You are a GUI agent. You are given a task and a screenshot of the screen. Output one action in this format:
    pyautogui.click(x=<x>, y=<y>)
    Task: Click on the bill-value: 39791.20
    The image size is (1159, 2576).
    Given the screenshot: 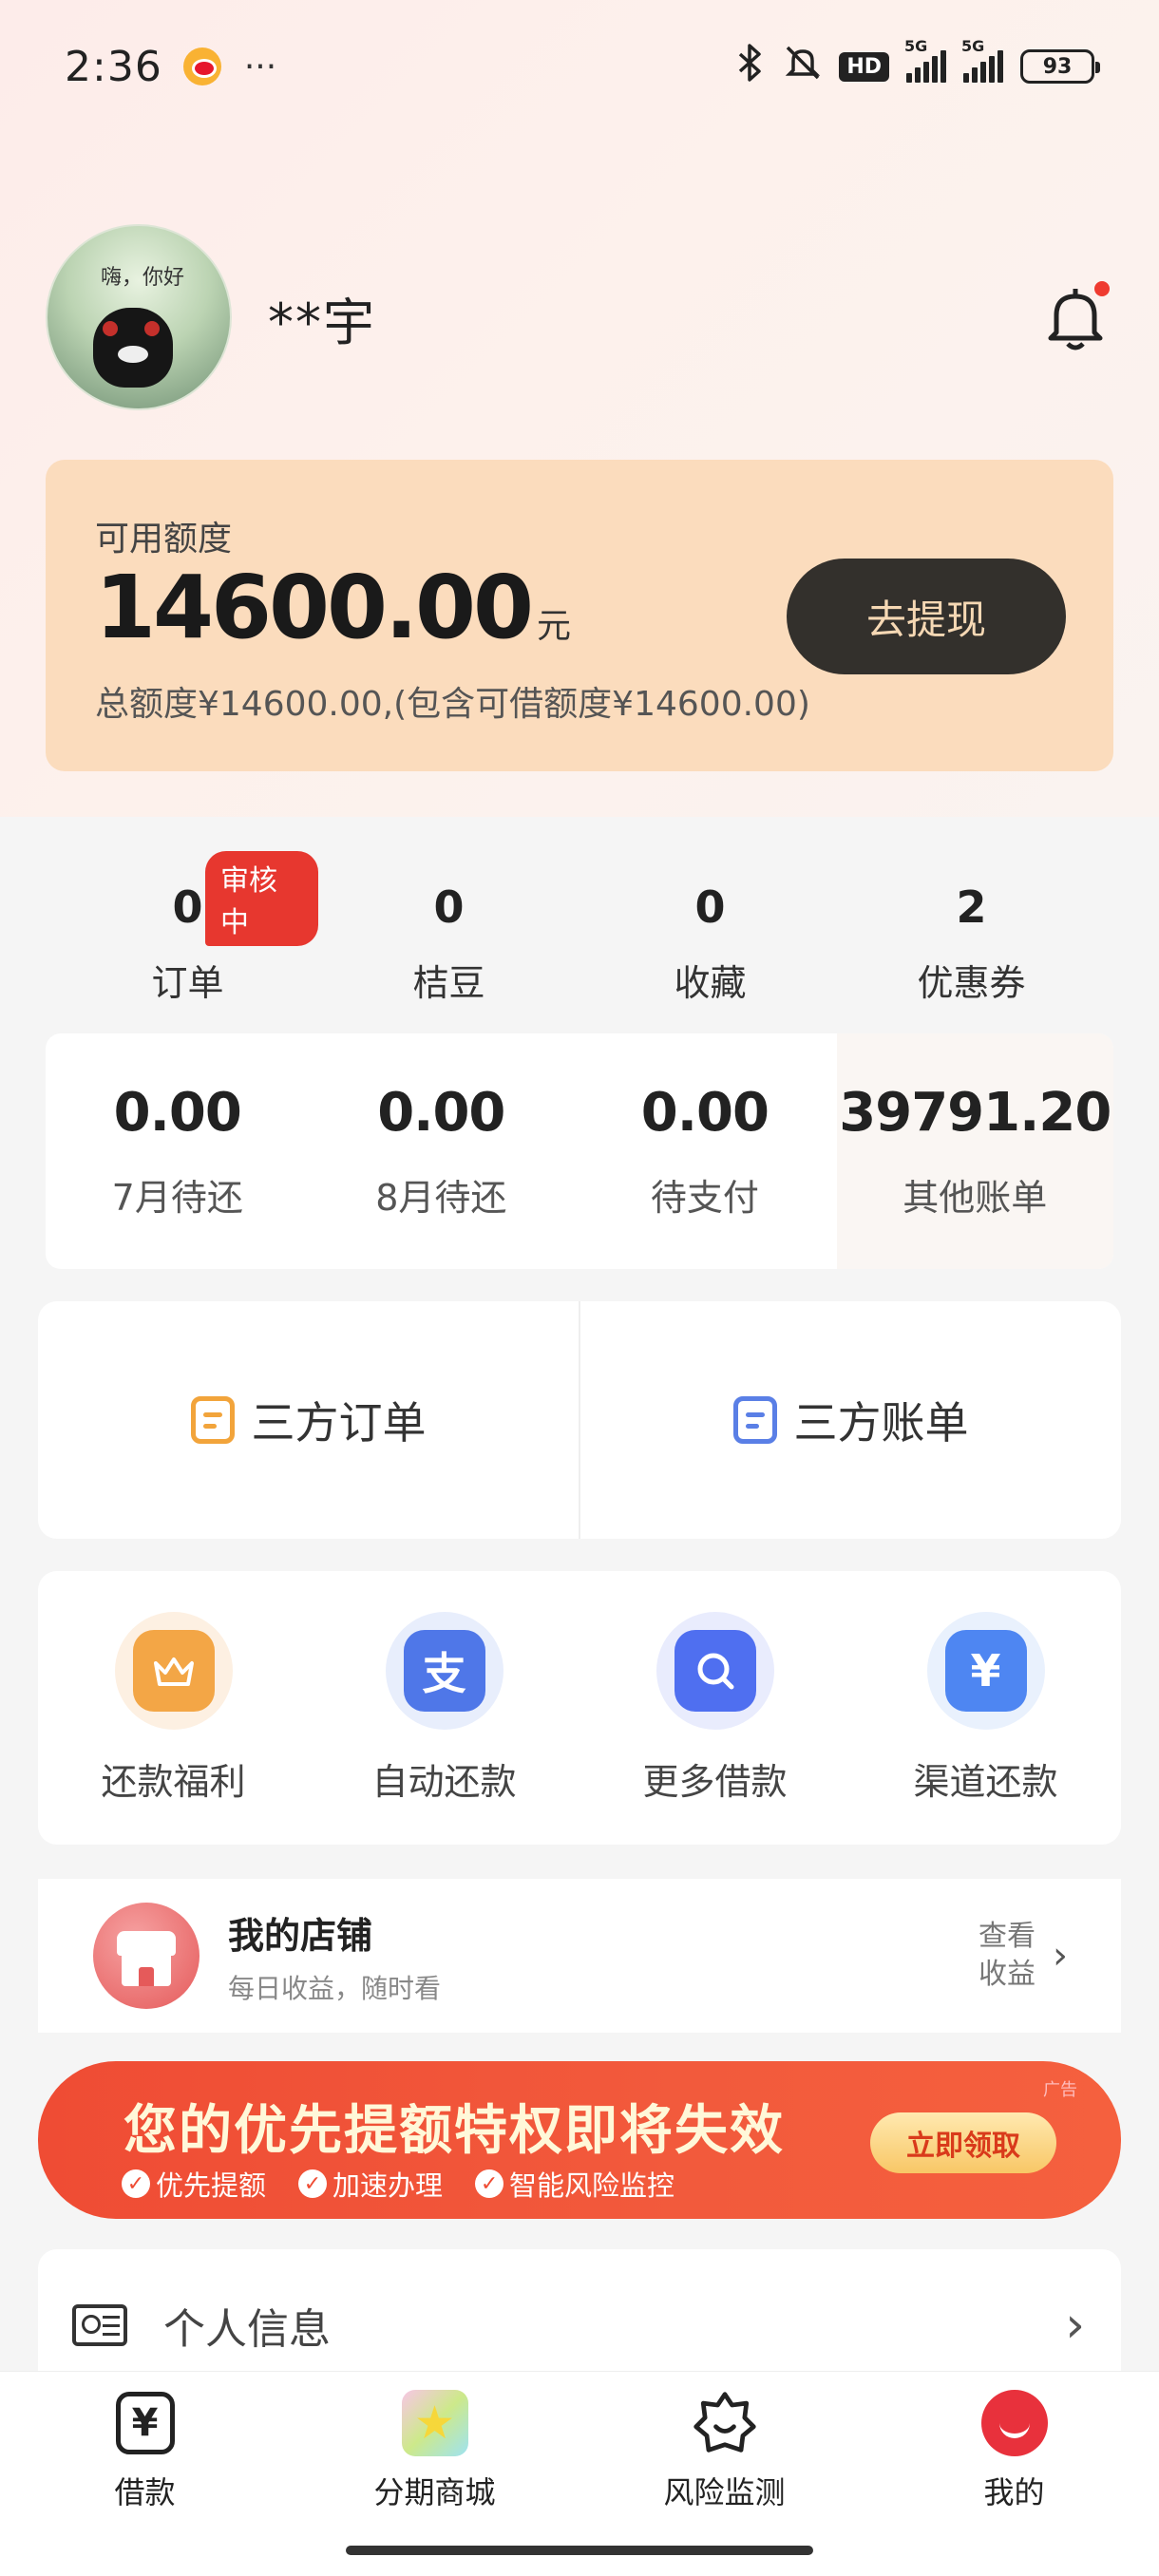 What is the action you would take?
    pyautogui.click(x=975, y=1113)
    